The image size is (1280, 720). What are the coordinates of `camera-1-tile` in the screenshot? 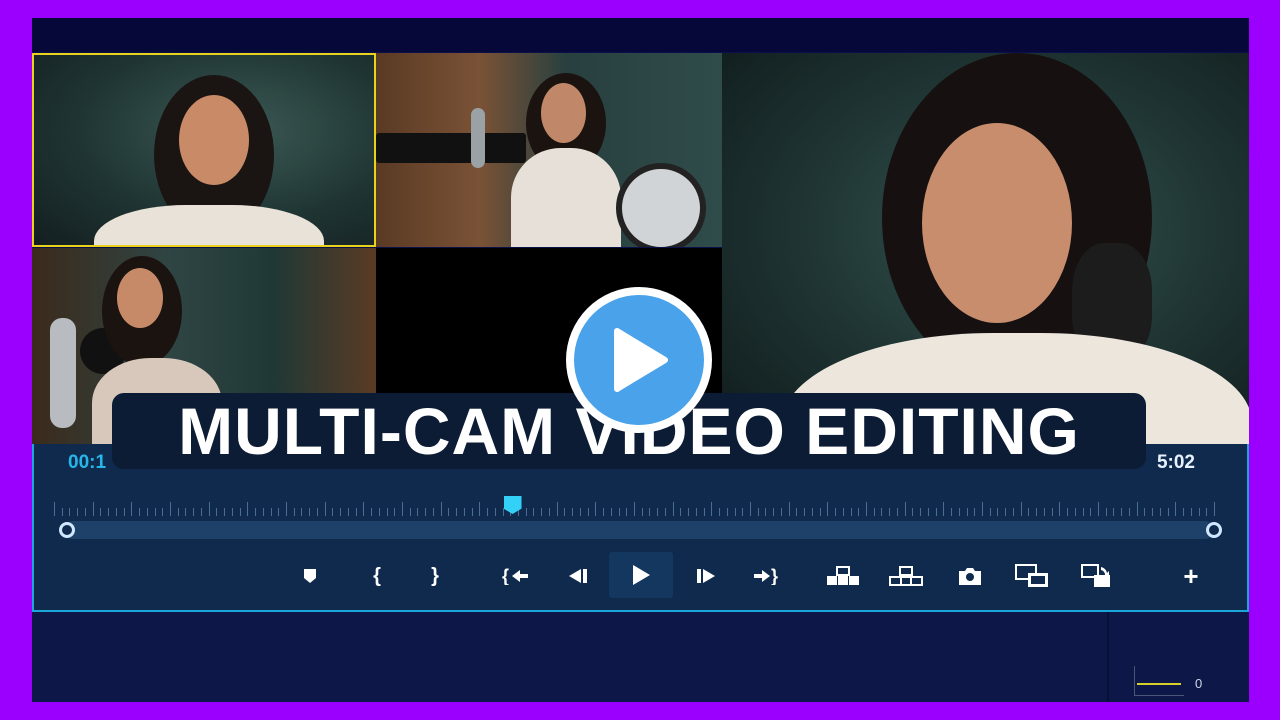 It's located at (204, 150).